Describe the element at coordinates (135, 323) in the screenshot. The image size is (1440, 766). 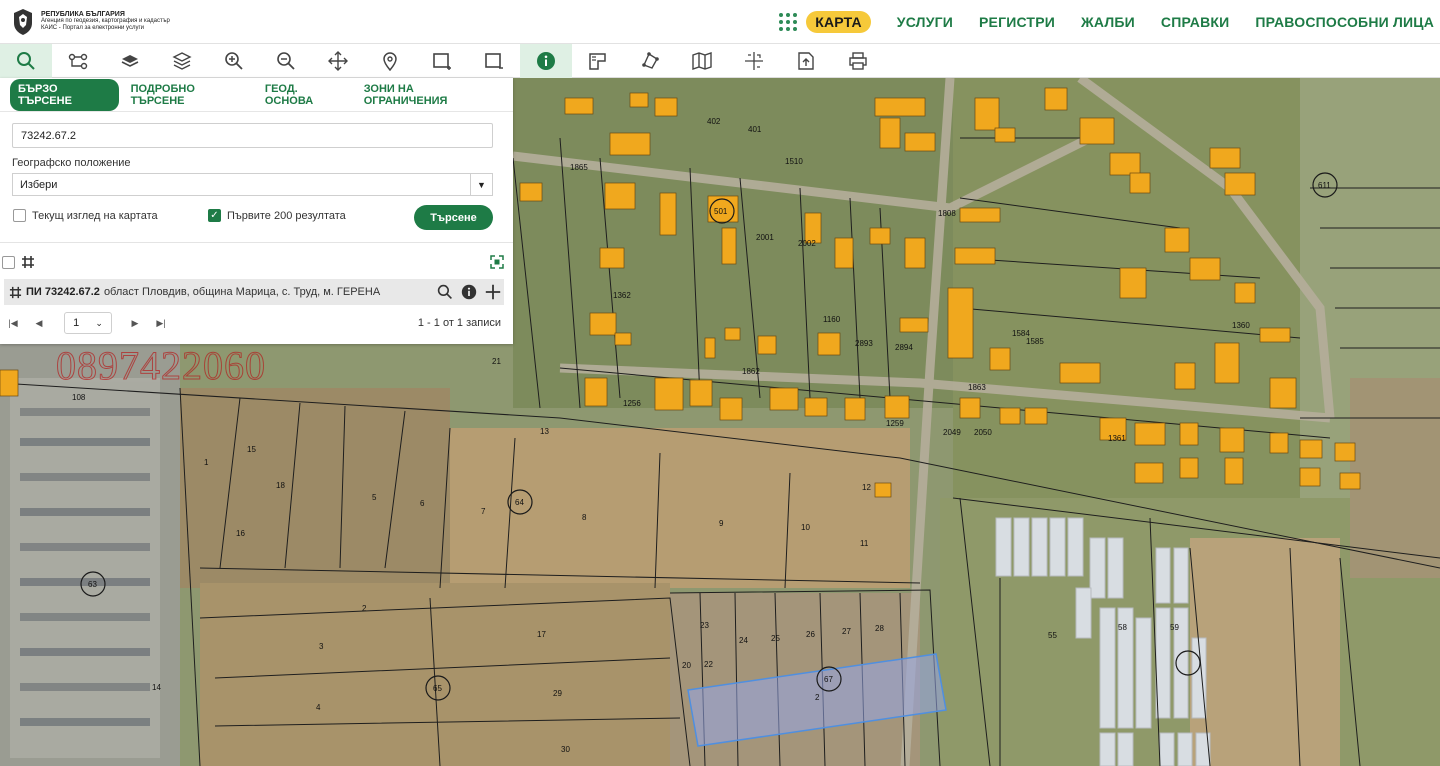
I see `next-page-icon: ▶` at that location.